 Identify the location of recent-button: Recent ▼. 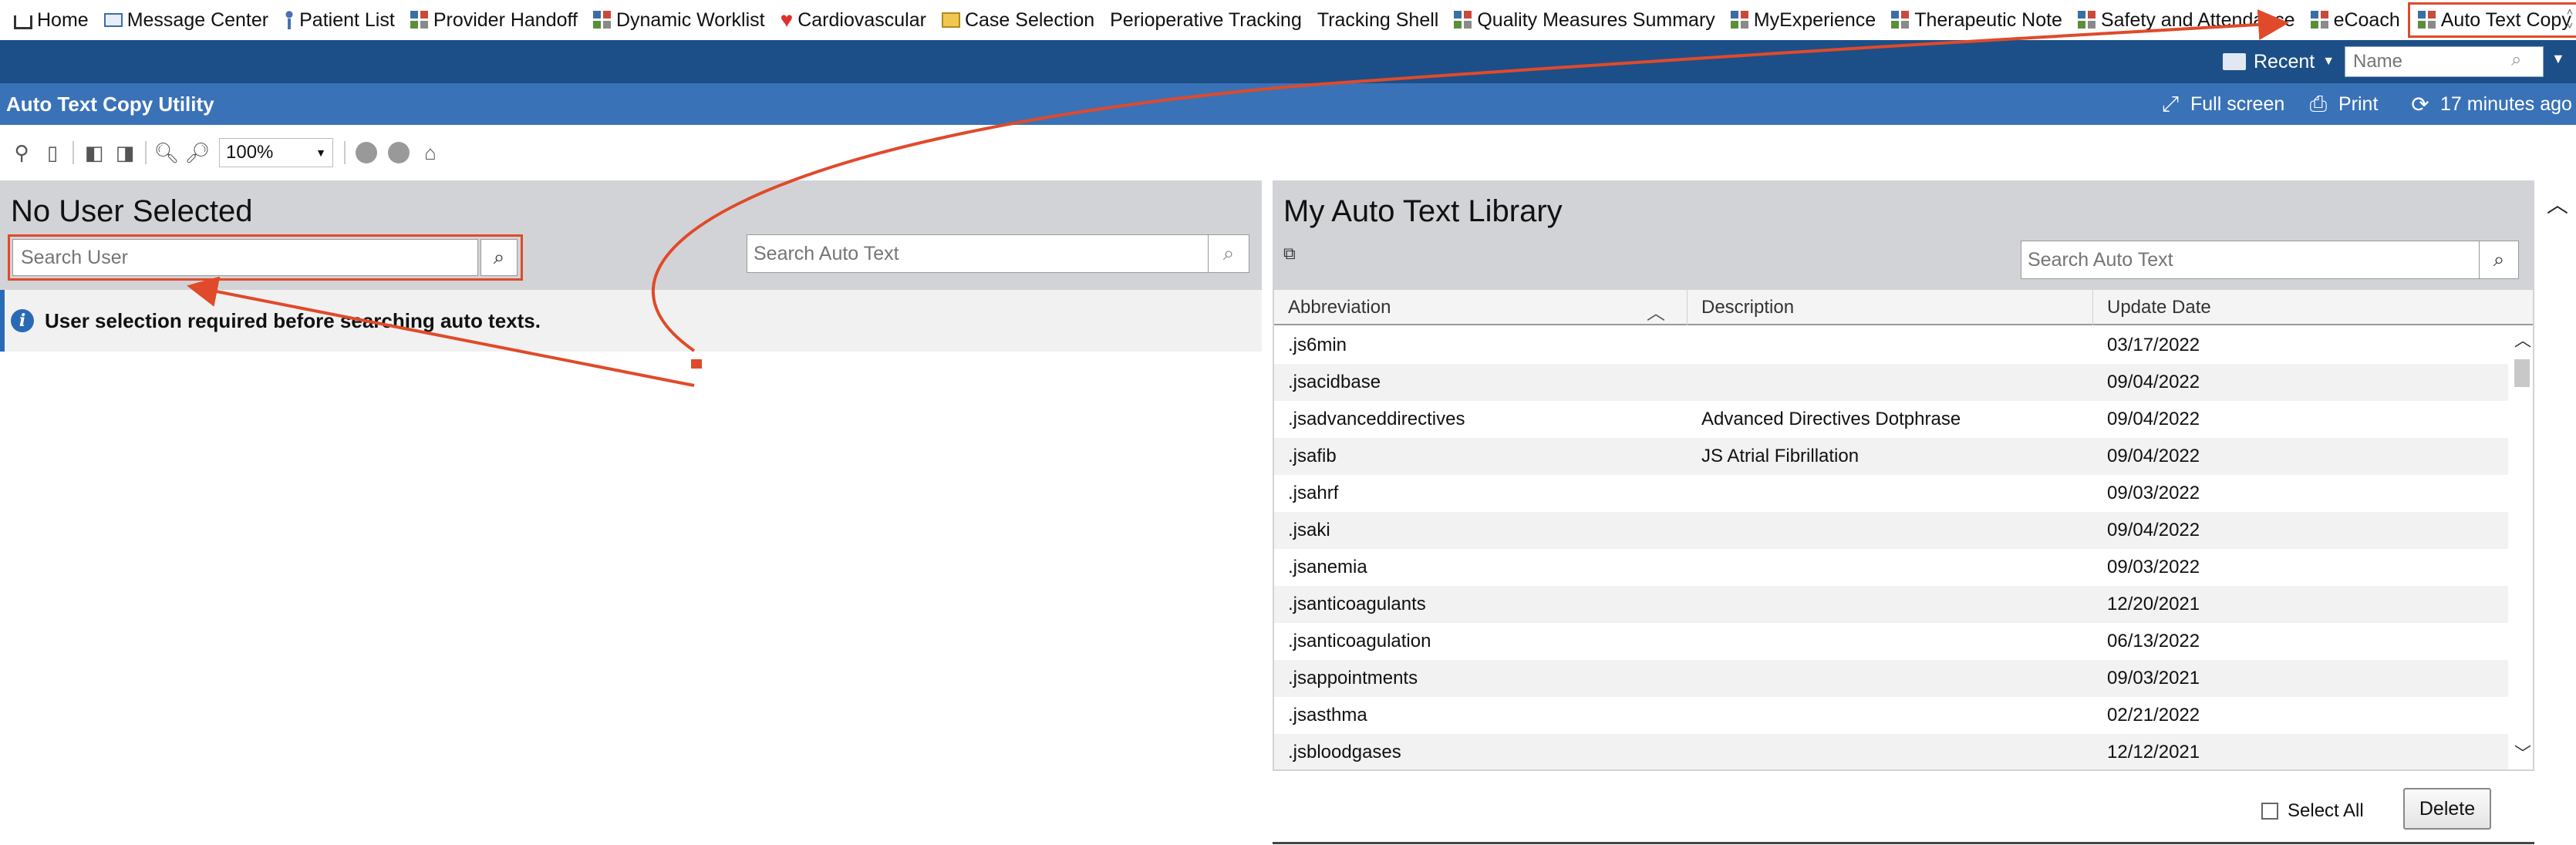
(2279, 62).